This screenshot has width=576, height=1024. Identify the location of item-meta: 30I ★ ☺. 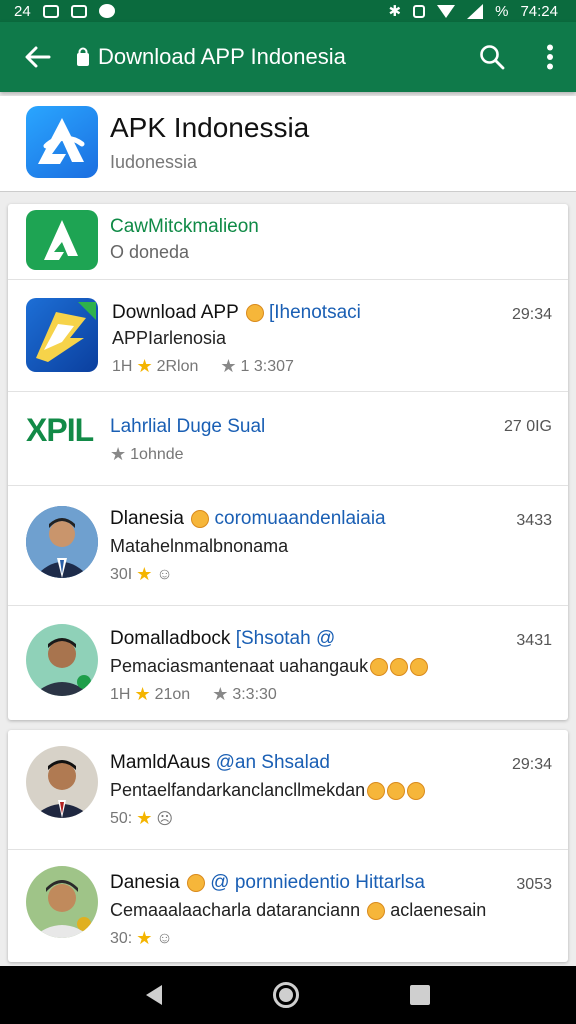
(141, 574).